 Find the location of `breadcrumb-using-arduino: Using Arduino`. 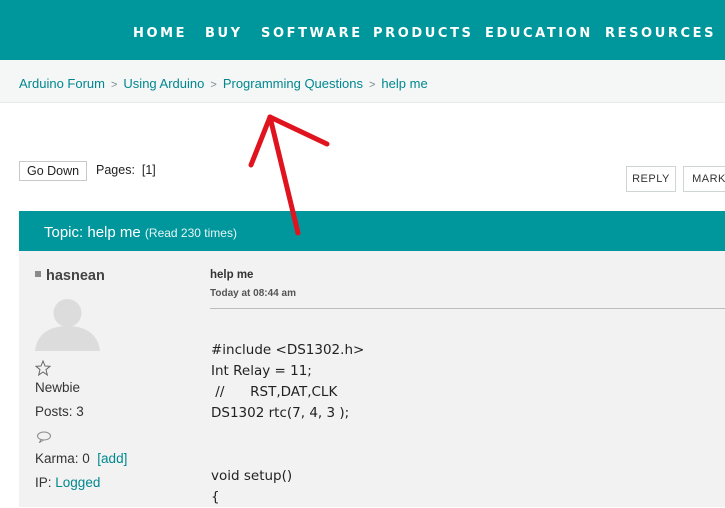

breadcrumb-using-arduino: Using Arduino is located at coordinates (163, 83).